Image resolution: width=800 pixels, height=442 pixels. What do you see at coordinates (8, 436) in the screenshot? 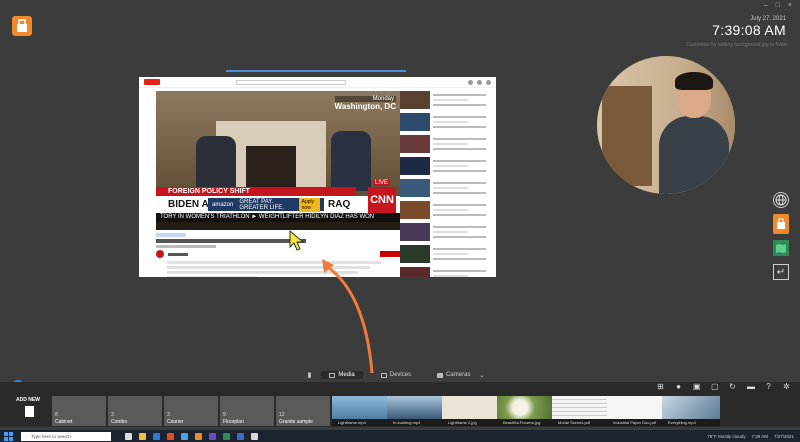
I see `windows-start-icon` at bounding box center [8, 436].